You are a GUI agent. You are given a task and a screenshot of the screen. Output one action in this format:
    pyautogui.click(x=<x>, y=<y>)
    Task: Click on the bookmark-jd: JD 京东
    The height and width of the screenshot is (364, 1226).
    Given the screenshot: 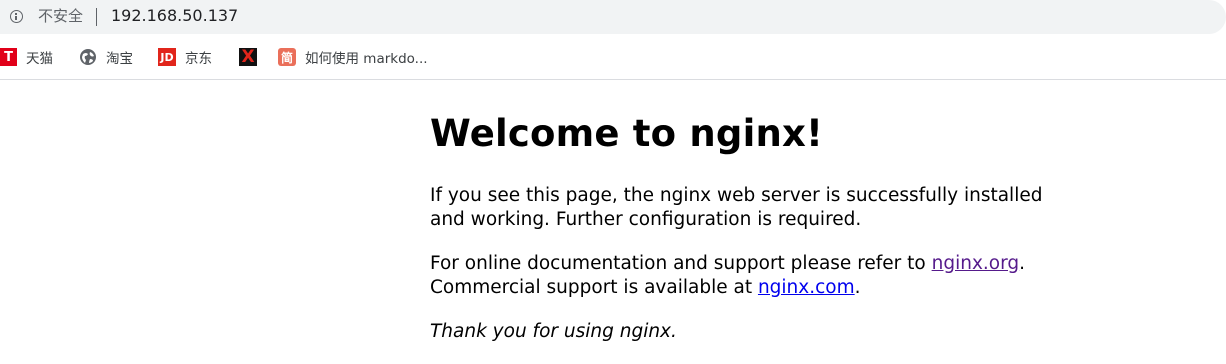 What is the action you would take?
    pyautogui.click(x=185, y=57)
    